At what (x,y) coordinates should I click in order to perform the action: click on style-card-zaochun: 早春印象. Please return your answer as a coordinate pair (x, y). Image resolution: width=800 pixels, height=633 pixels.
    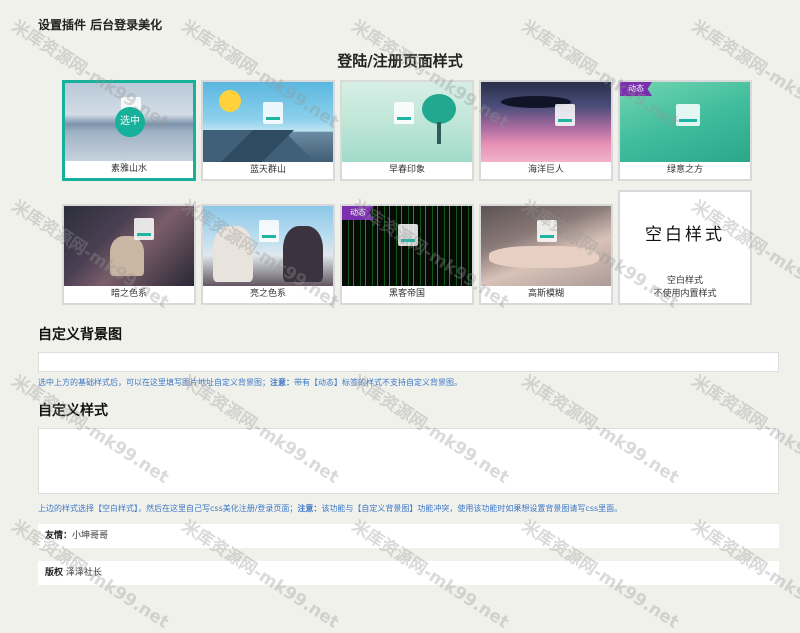
    Looking at the image, I should click on (407, 130).